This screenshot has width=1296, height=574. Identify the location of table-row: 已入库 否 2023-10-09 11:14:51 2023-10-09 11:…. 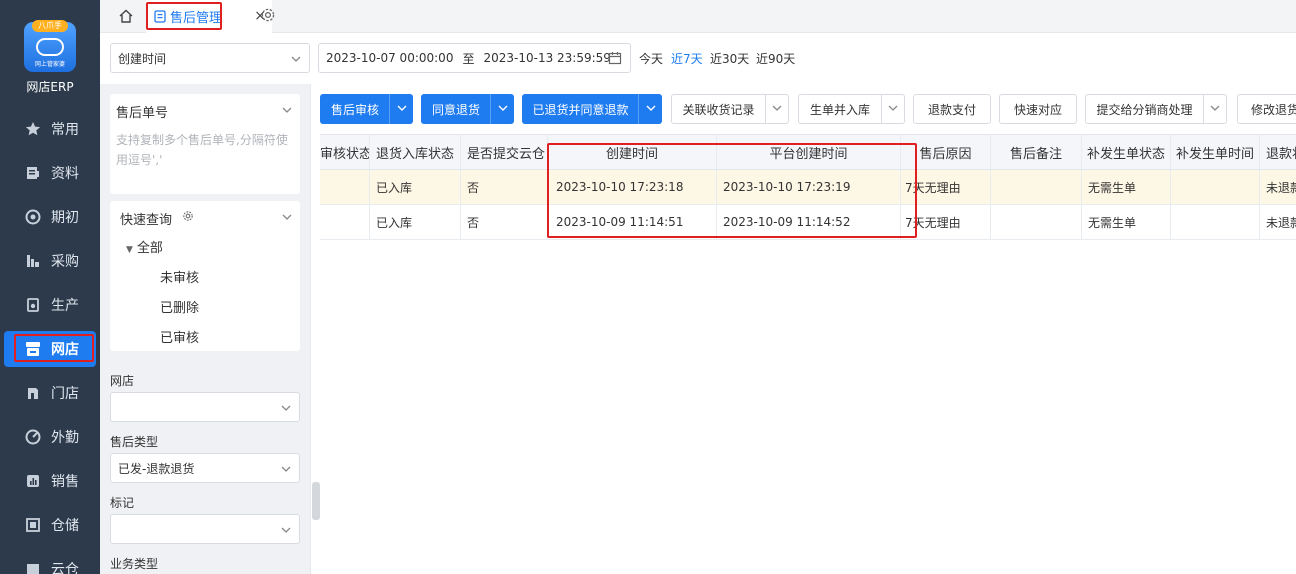
(808, 222).